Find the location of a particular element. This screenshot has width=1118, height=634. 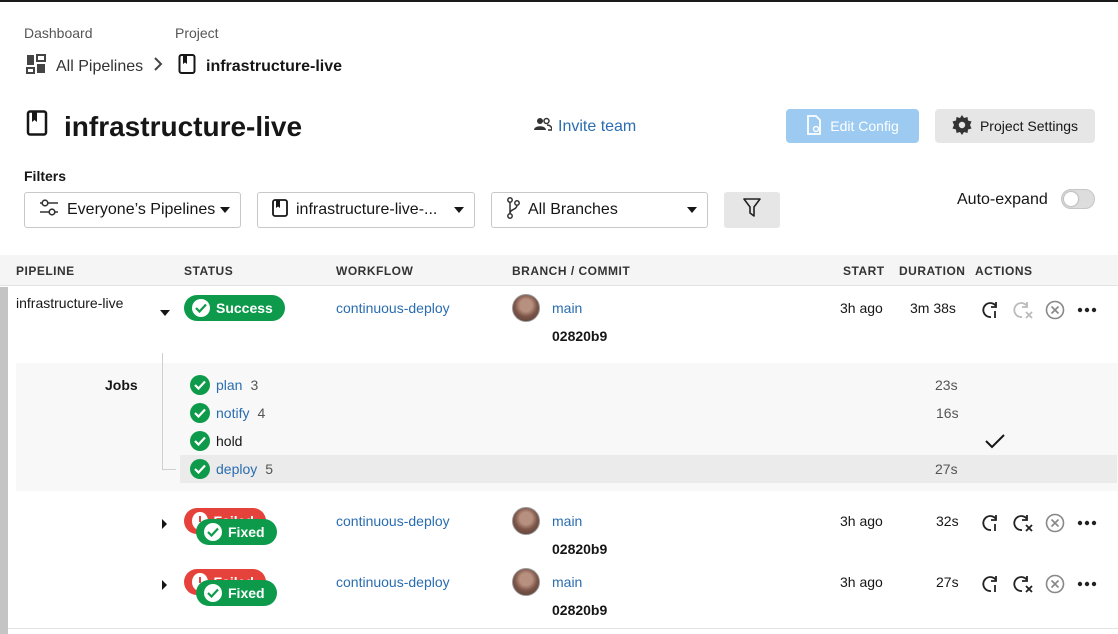

job-duration: 27s is located at coordinates (946, 469).